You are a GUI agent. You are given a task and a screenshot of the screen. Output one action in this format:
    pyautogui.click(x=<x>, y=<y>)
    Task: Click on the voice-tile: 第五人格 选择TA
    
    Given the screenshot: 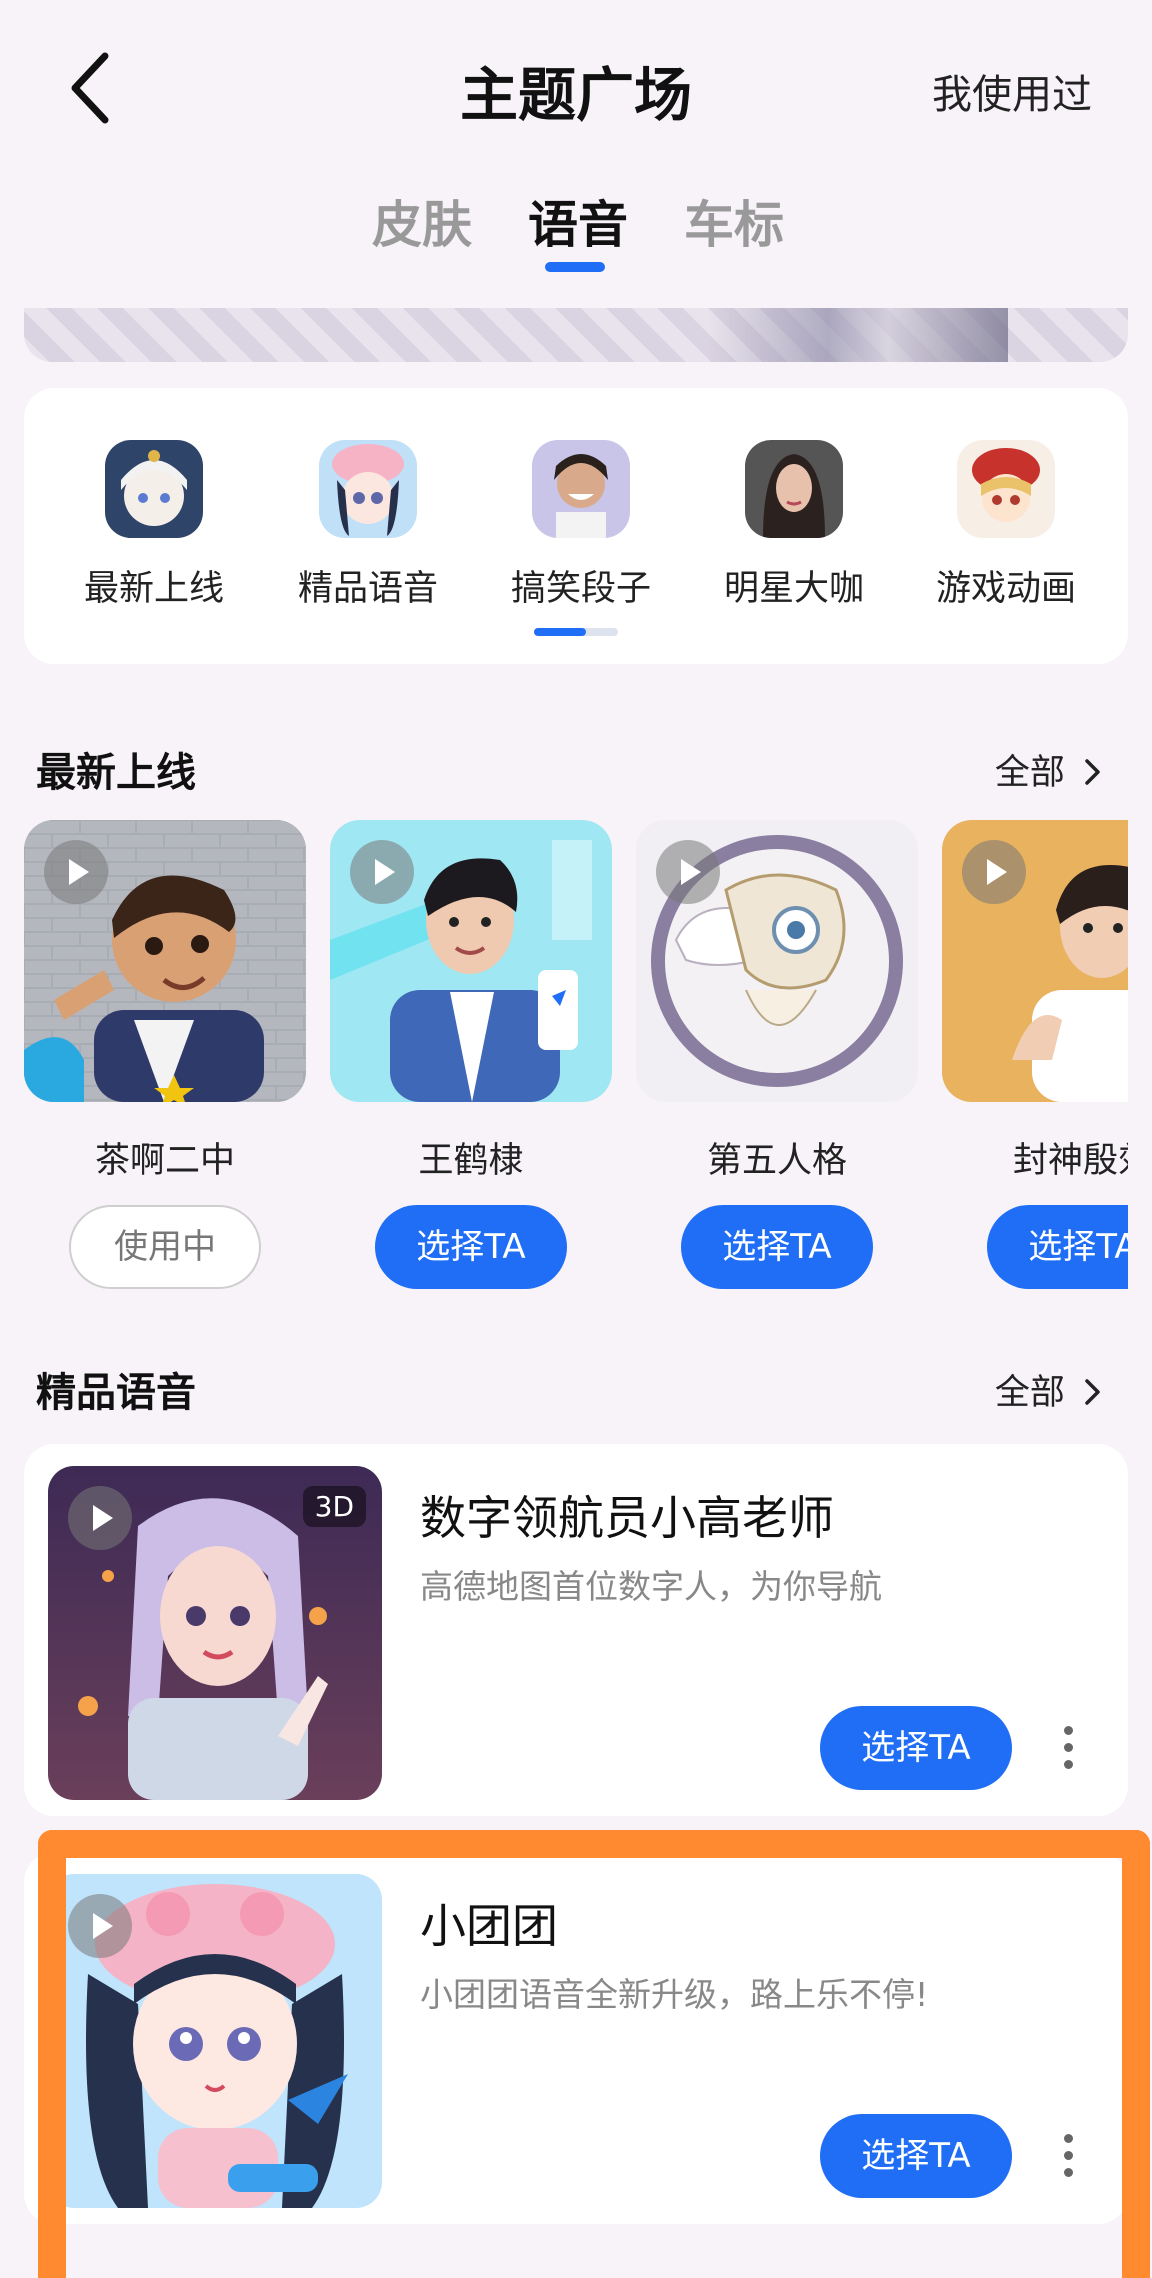 What is the action you would take?
    pyautogui.click(x=777, y=1054)
    